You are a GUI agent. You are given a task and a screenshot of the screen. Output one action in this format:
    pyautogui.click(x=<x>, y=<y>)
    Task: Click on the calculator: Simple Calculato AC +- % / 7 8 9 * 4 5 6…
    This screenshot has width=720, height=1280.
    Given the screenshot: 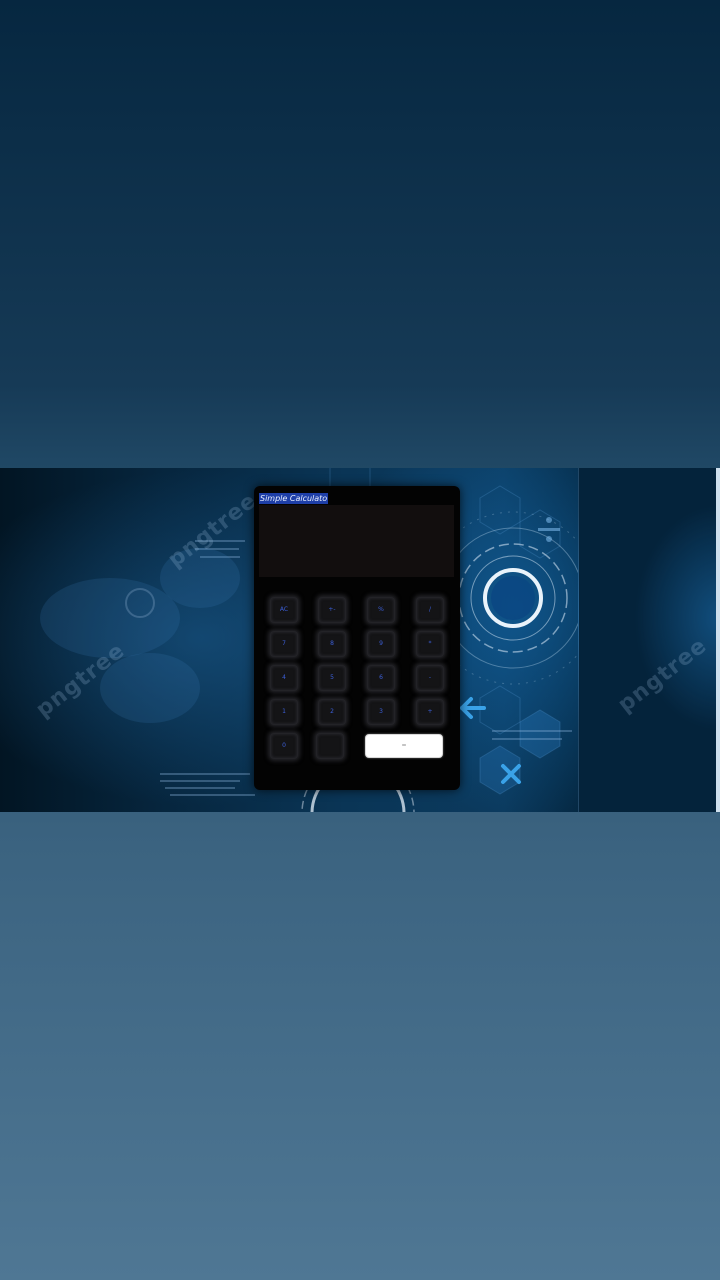 What is the action you would take?
    pyautogui.click(x=357, y=638)
    